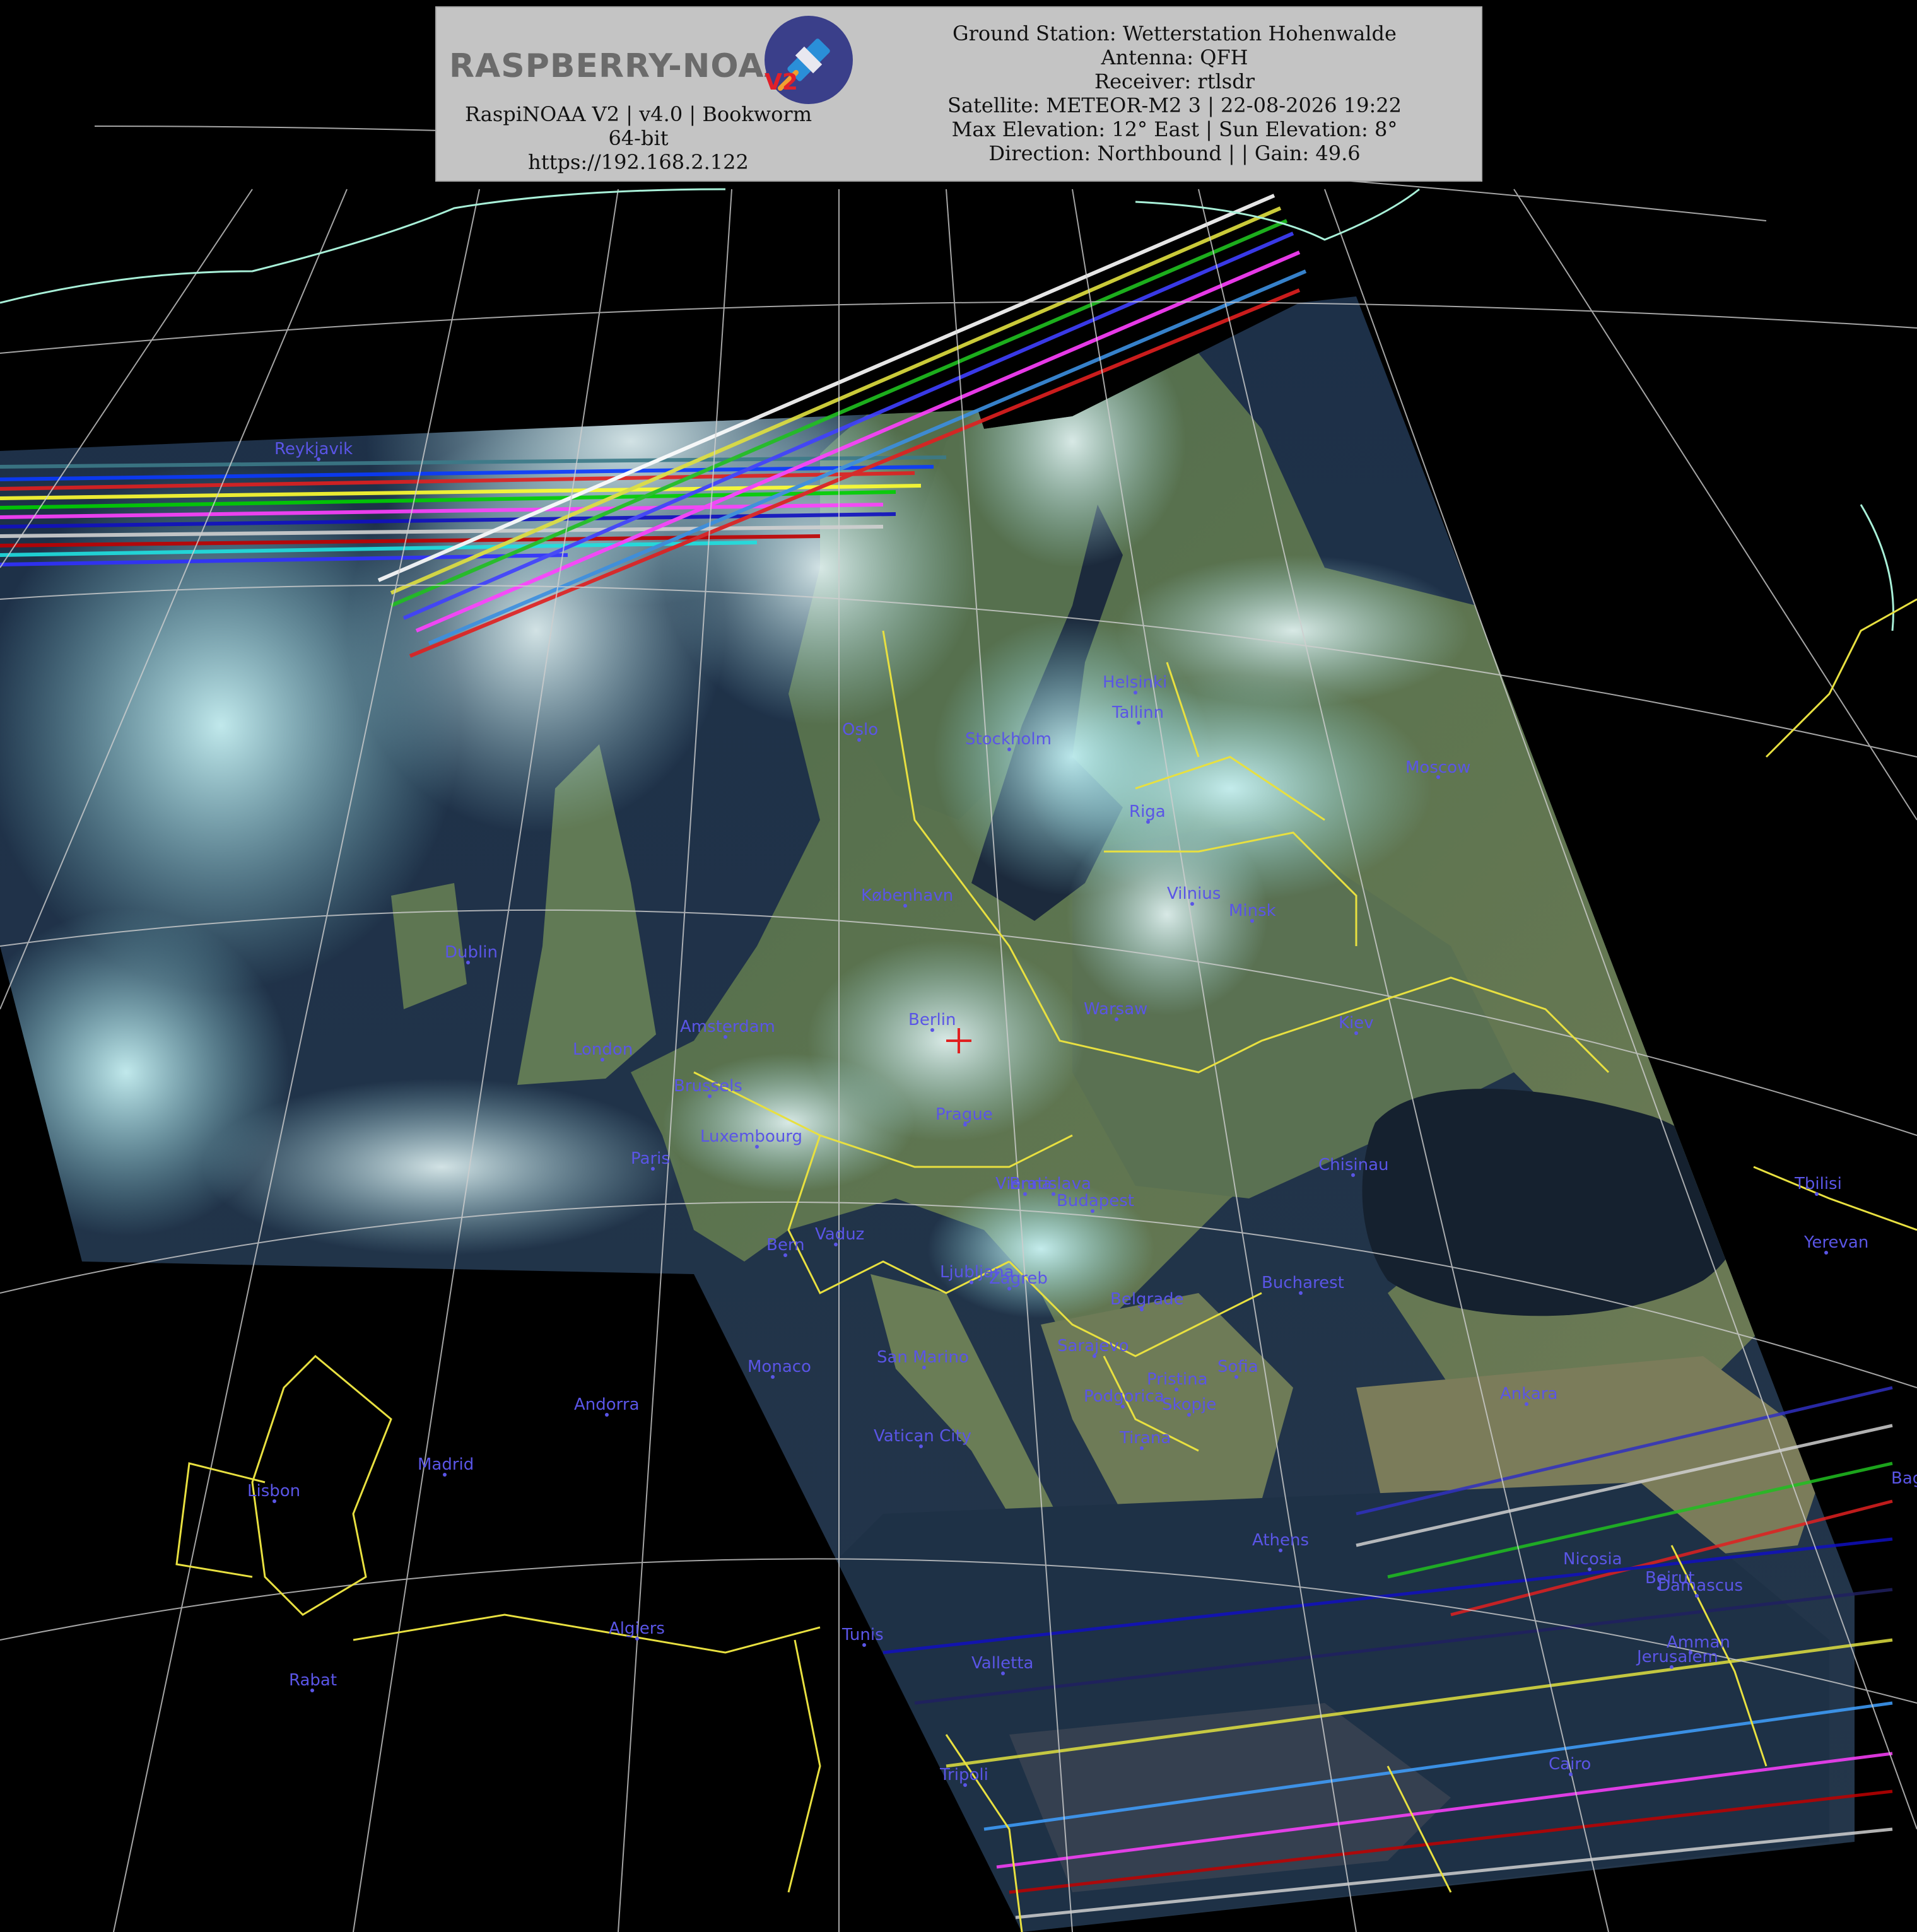 The image size is (1917, 1932). I want to click on city-label: Kiev, so click(1356, 1023).